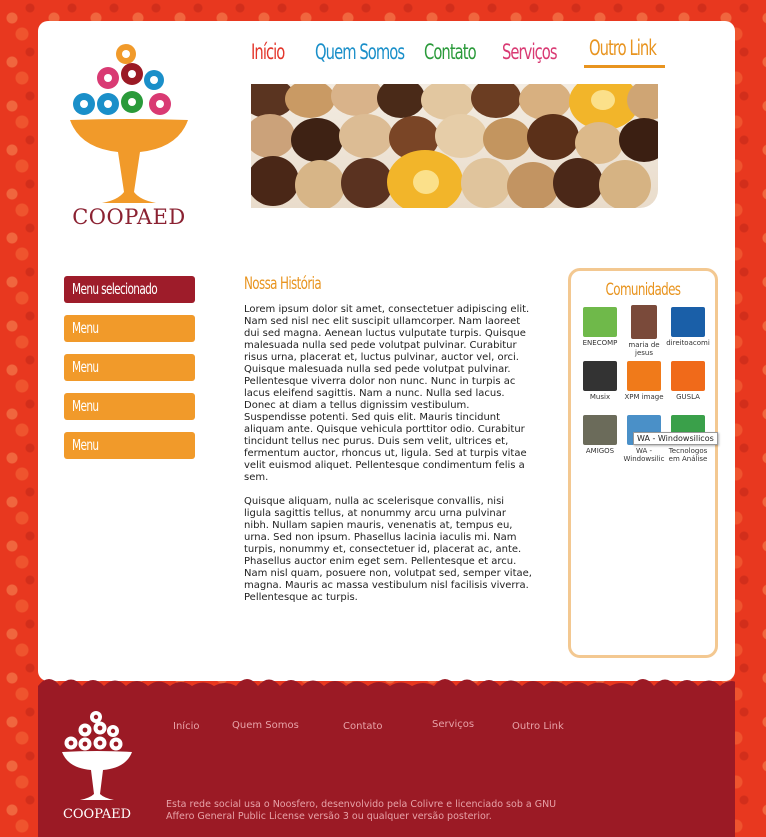  Describe the element at coordinates (688, 397) in the screenshot. I see `community-label: GUSLA` at that location.